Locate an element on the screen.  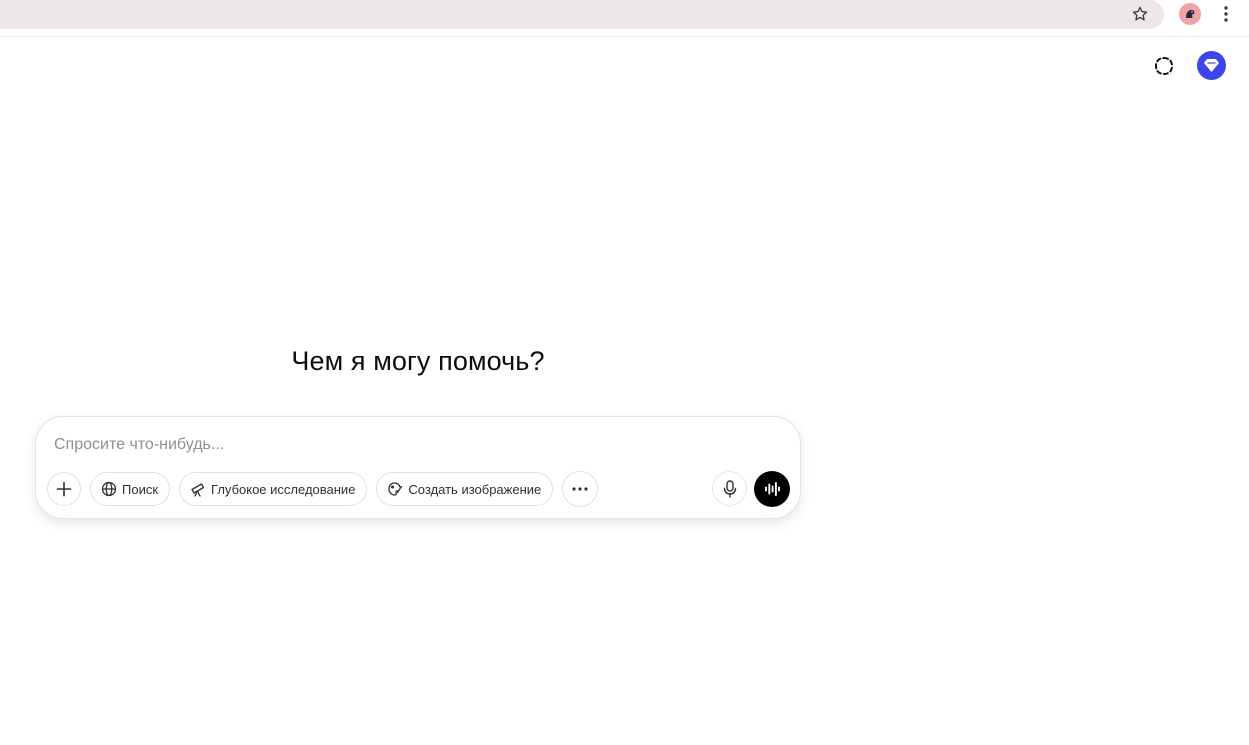
prompt-input is located at coordinates (404, 445).